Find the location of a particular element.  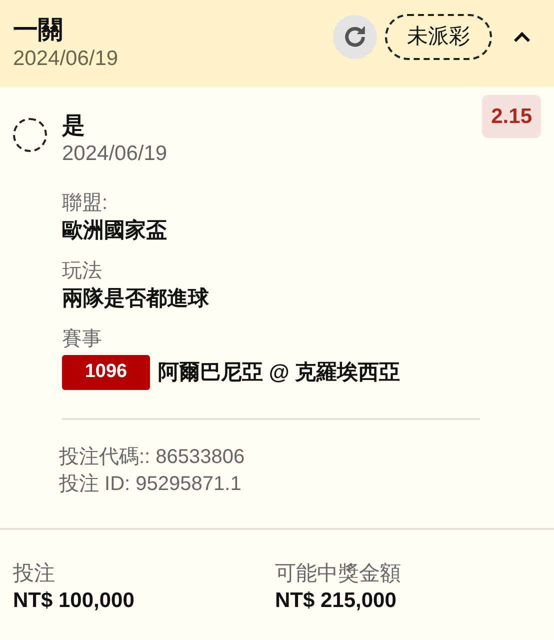

detail-value: 兩隊是否都進球 is located at coordinates (136, 299).